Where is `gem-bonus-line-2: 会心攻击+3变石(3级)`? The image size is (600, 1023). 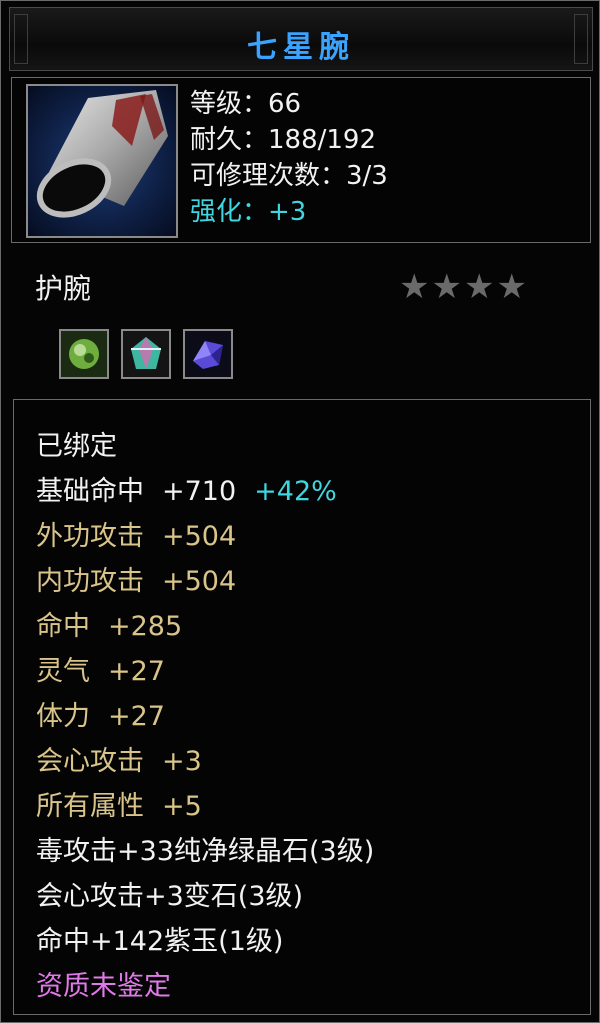
gem-bonus-line-2: 会心攻击+3变石(3级) is located at coordinates (170, 896).